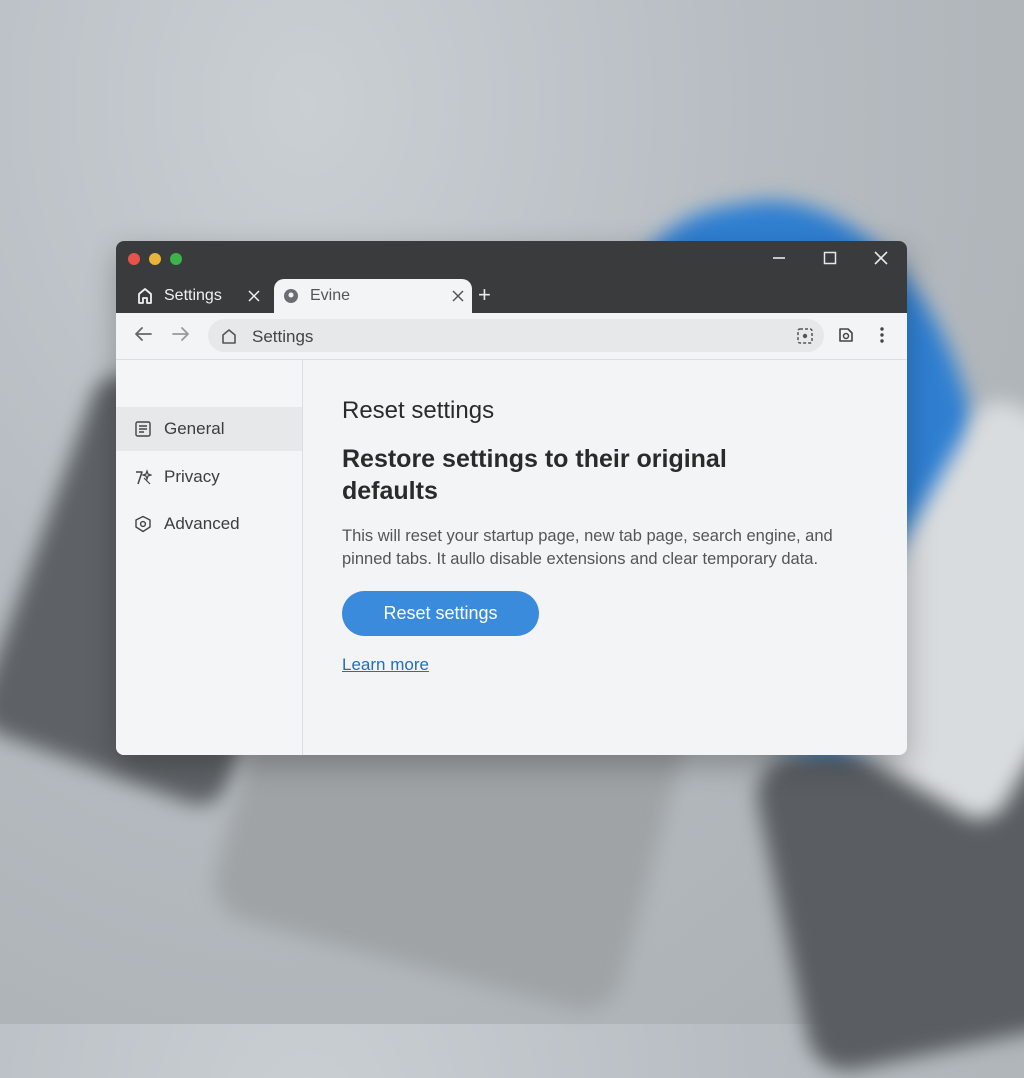  Describe the element at coordinates (511, 277) in the screenshot. I see `title-bar: Settings Evine +` at that location.